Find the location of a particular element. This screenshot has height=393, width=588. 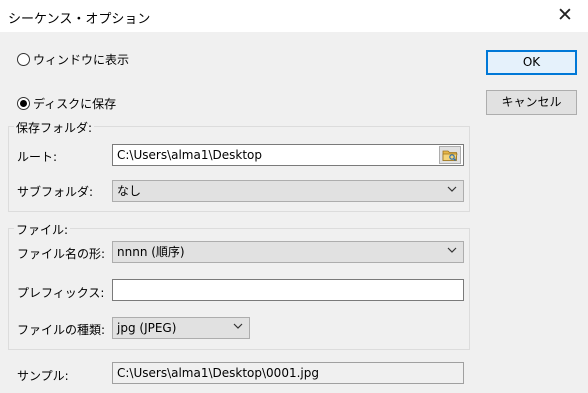

prefix-label: プレフィックス: is located at coordinates (61, 293).